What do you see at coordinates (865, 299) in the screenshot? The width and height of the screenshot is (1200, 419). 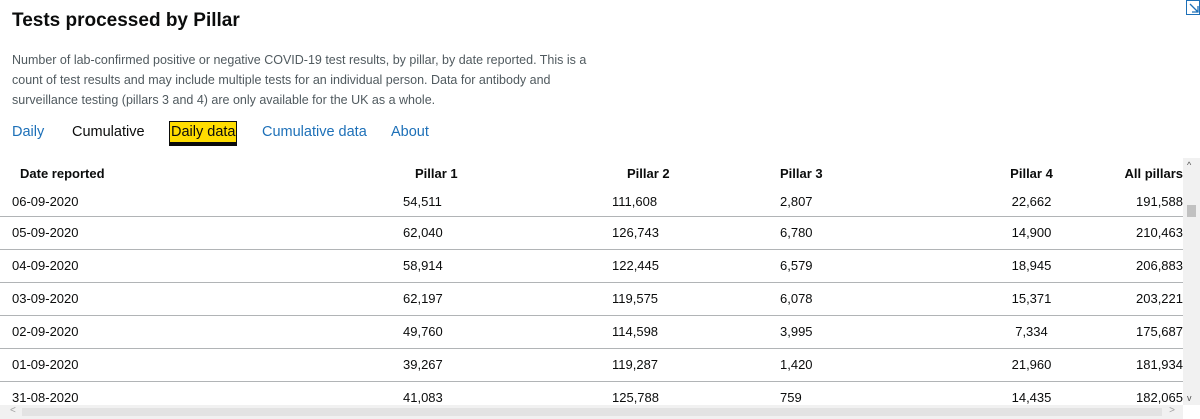 I see `cell-pillar-3: 6,078` at bounding box center [865, 299].